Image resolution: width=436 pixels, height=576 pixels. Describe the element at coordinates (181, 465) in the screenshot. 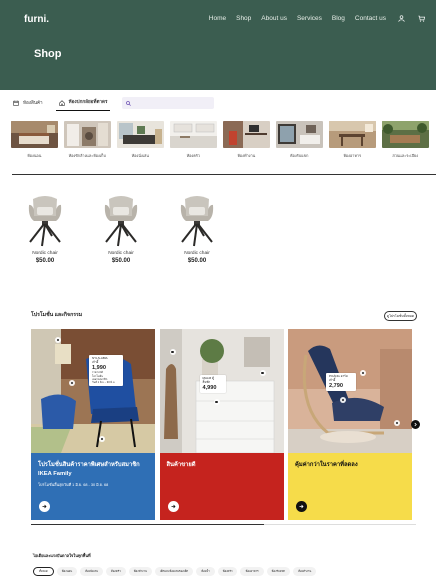

I see `promo-card-title: สินค้าขายดี` at that location.